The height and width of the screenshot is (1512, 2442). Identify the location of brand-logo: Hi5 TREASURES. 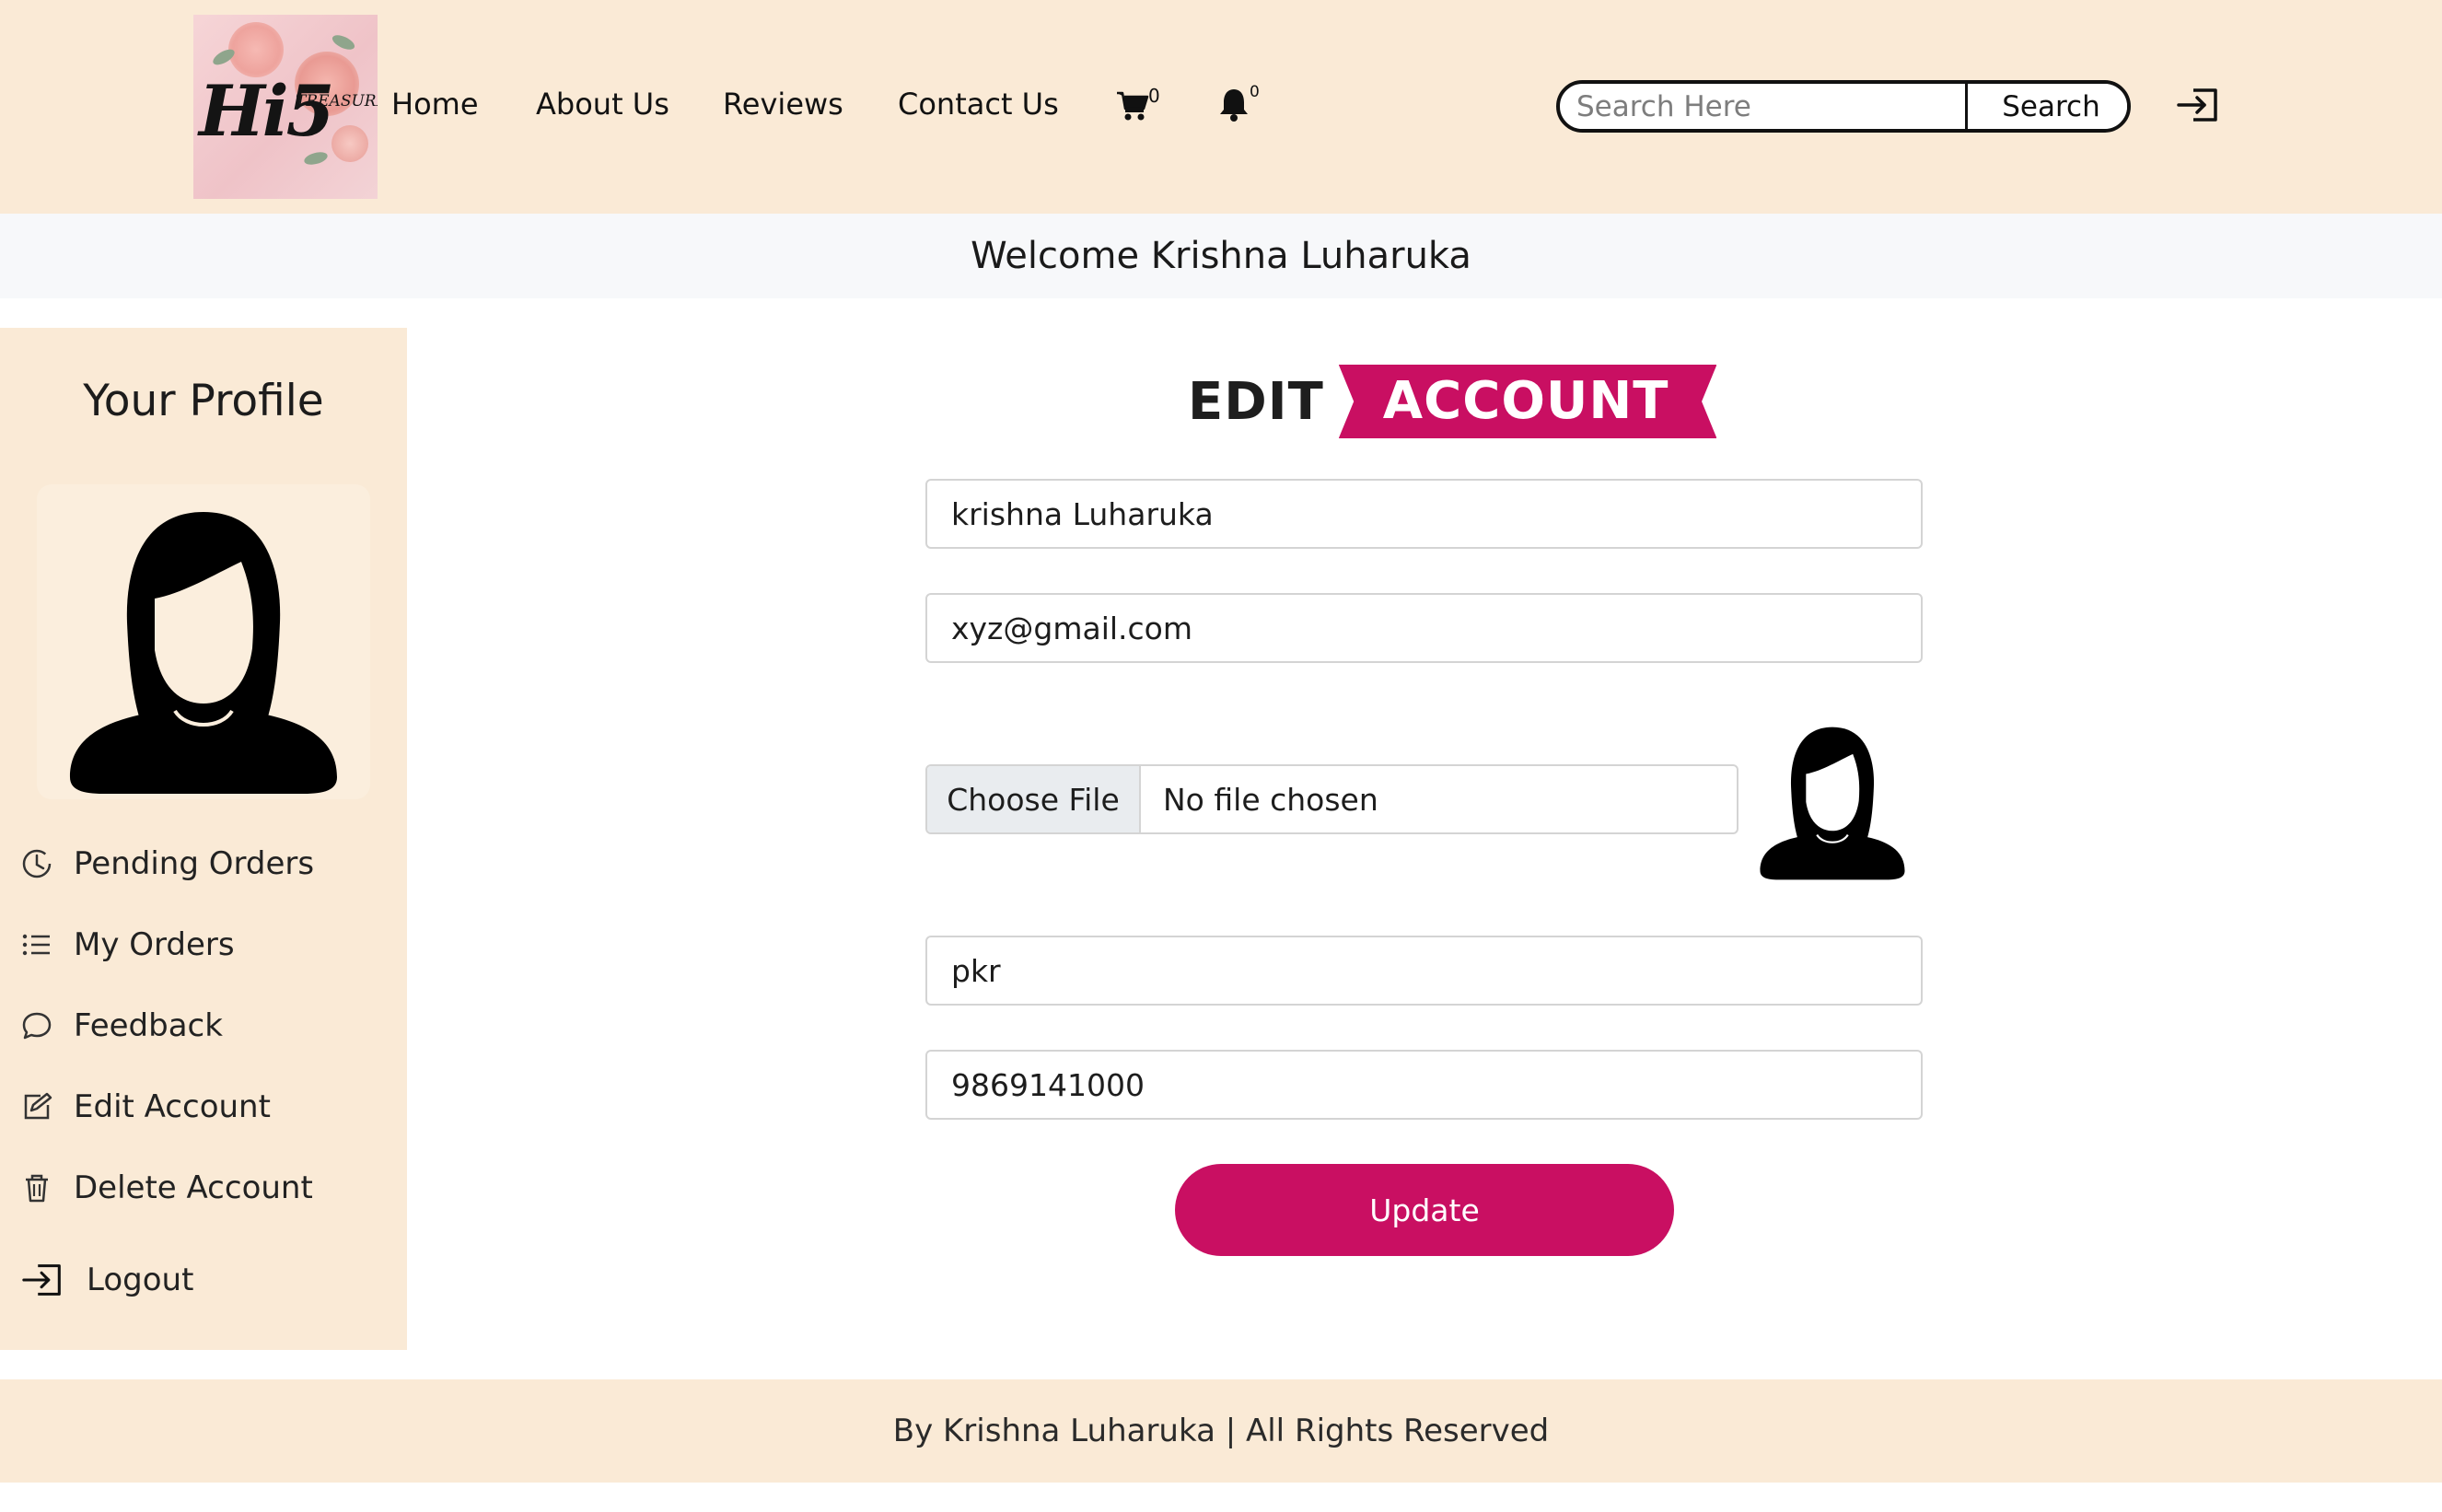
(285, 107).